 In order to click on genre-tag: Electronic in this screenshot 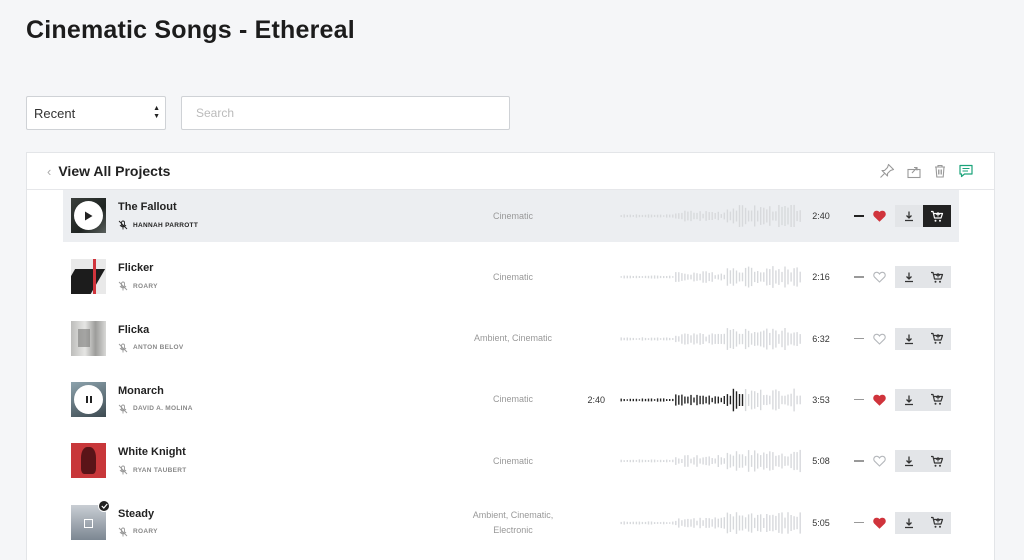, I will do `click(513, 530)`.